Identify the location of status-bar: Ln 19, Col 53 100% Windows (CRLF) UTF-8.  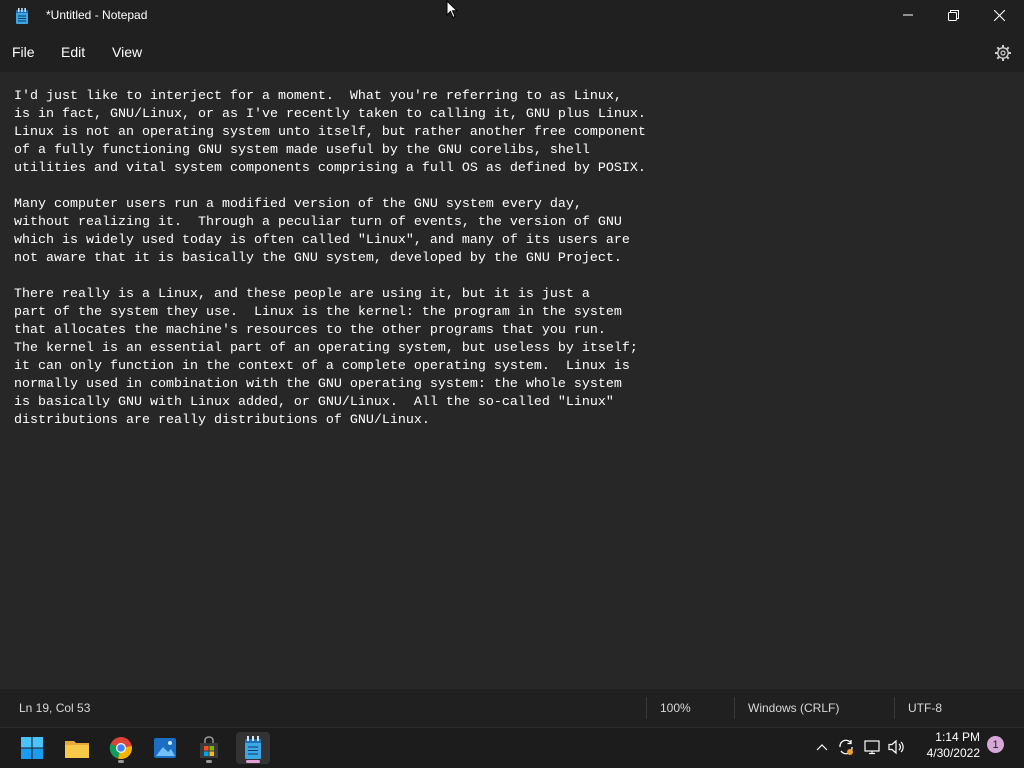
(512, 708).